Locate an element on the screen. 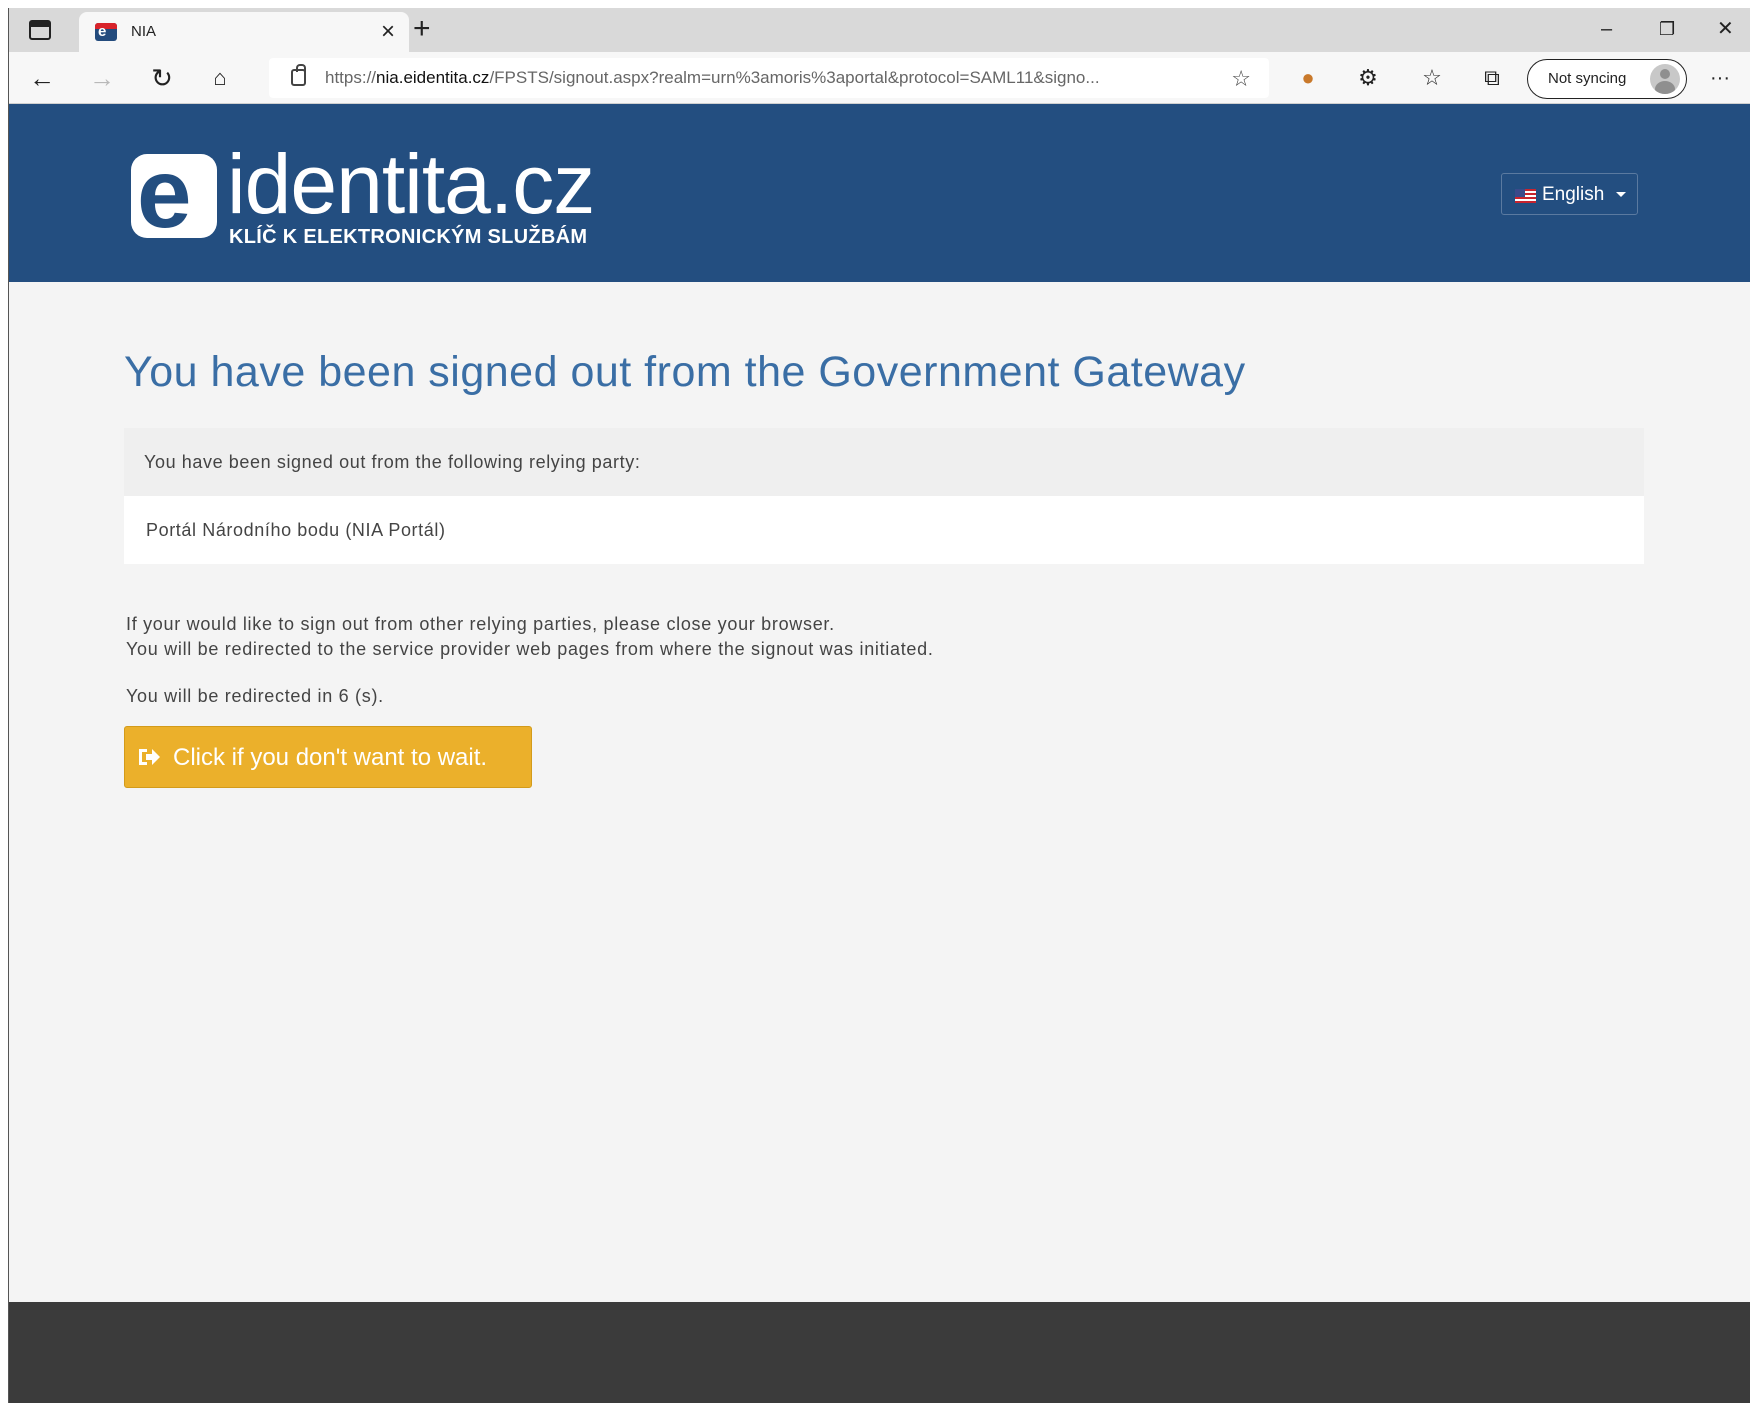  avatar is located at coordinates (1665, 79).